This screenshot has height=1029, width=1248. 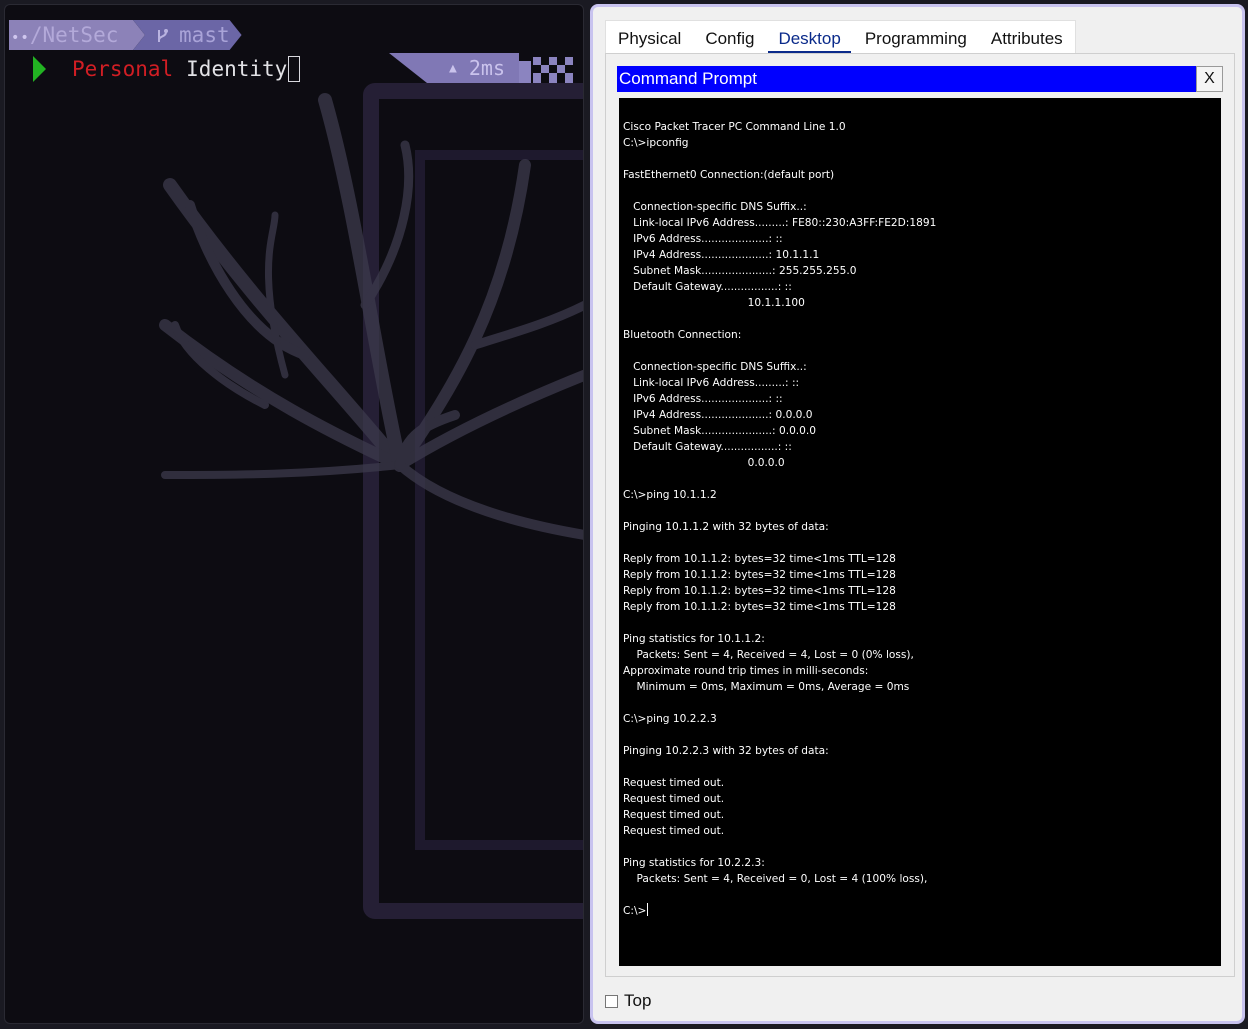 I want to click on tab-physical: Physical, so click(x=649, y=37).